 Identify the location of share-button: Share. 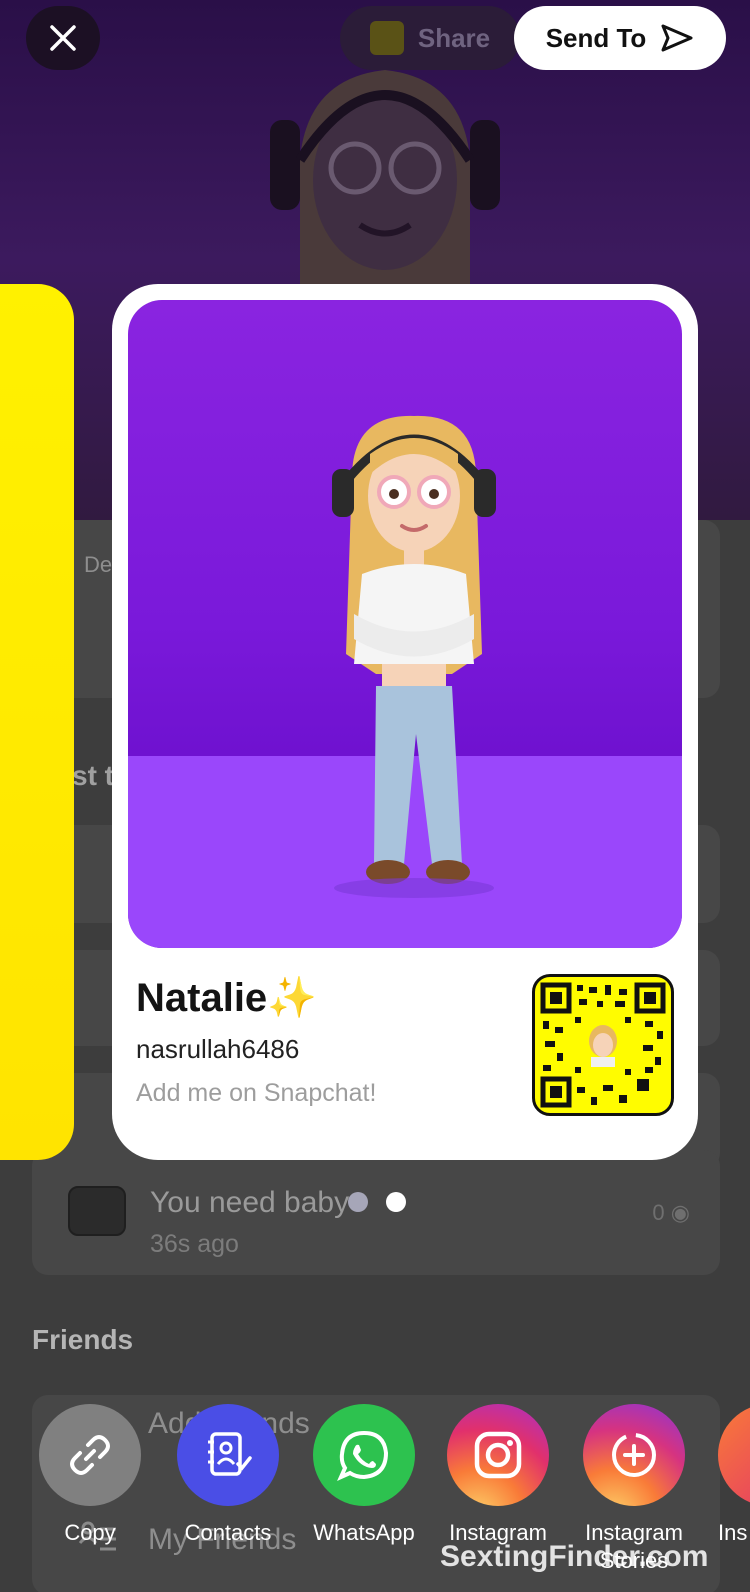
(430, 38).